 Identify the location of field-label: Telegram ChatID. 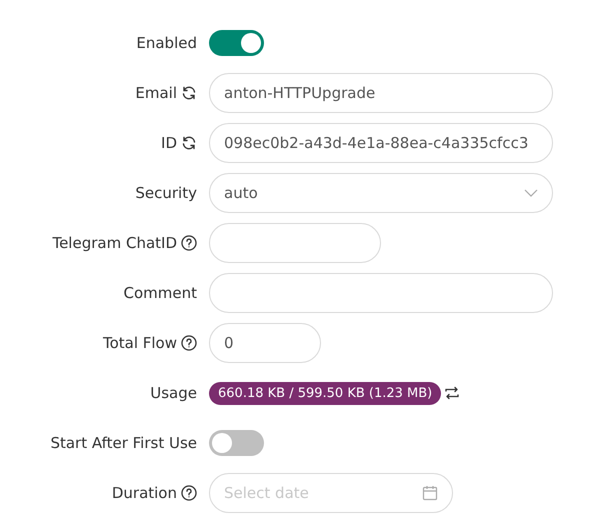
(114, 243).